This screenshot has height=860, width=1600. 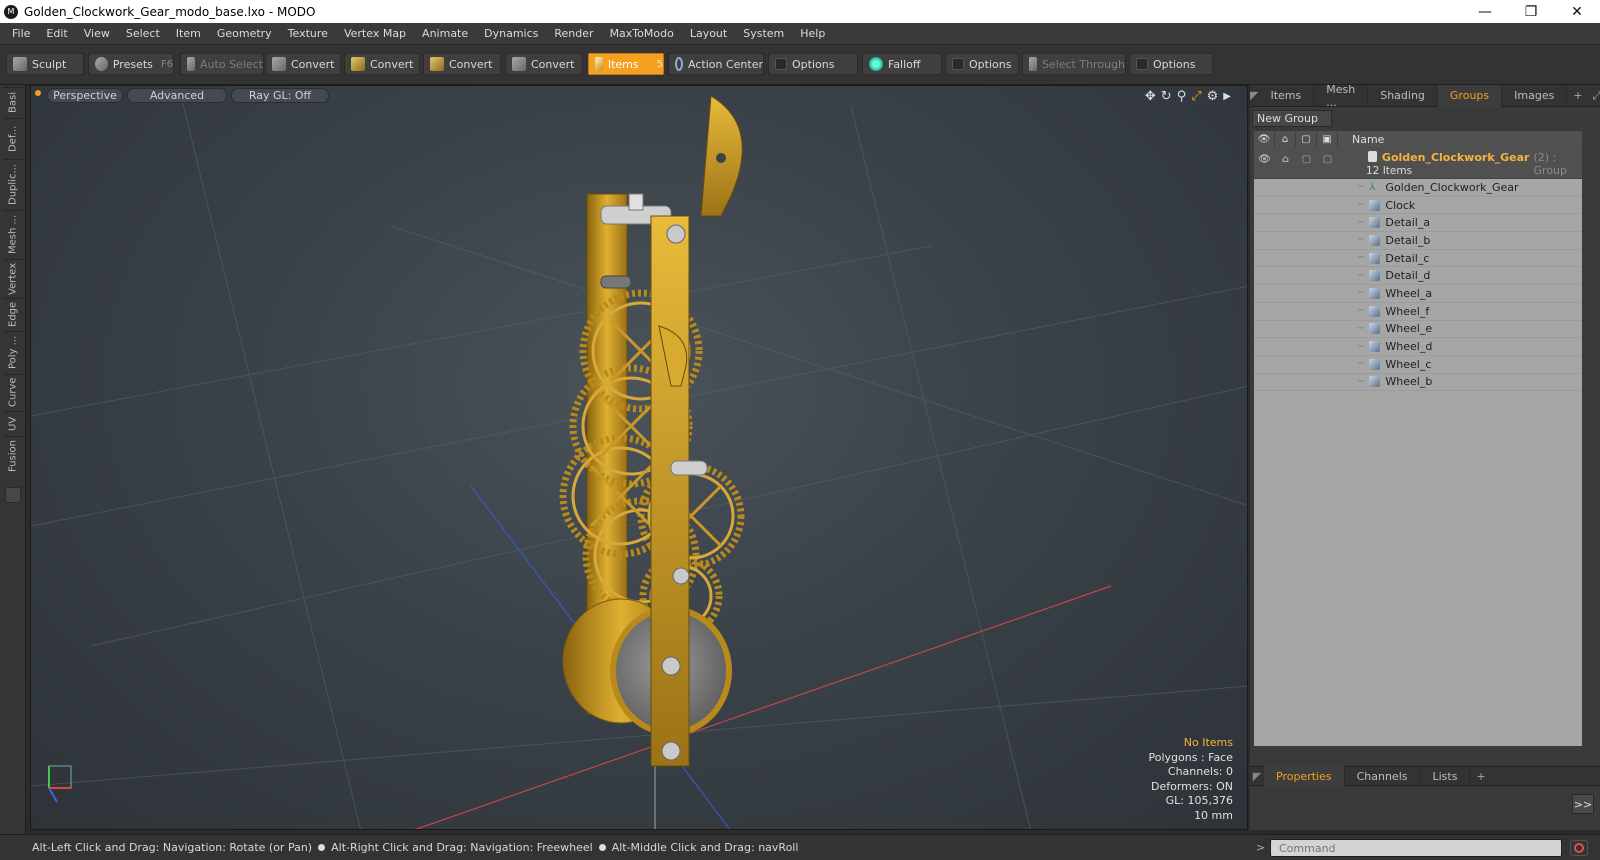 What do you see at coordinates (13, 423) in the screenshot?
I see `tab-uv: UV` at bounding box center [13, 423].